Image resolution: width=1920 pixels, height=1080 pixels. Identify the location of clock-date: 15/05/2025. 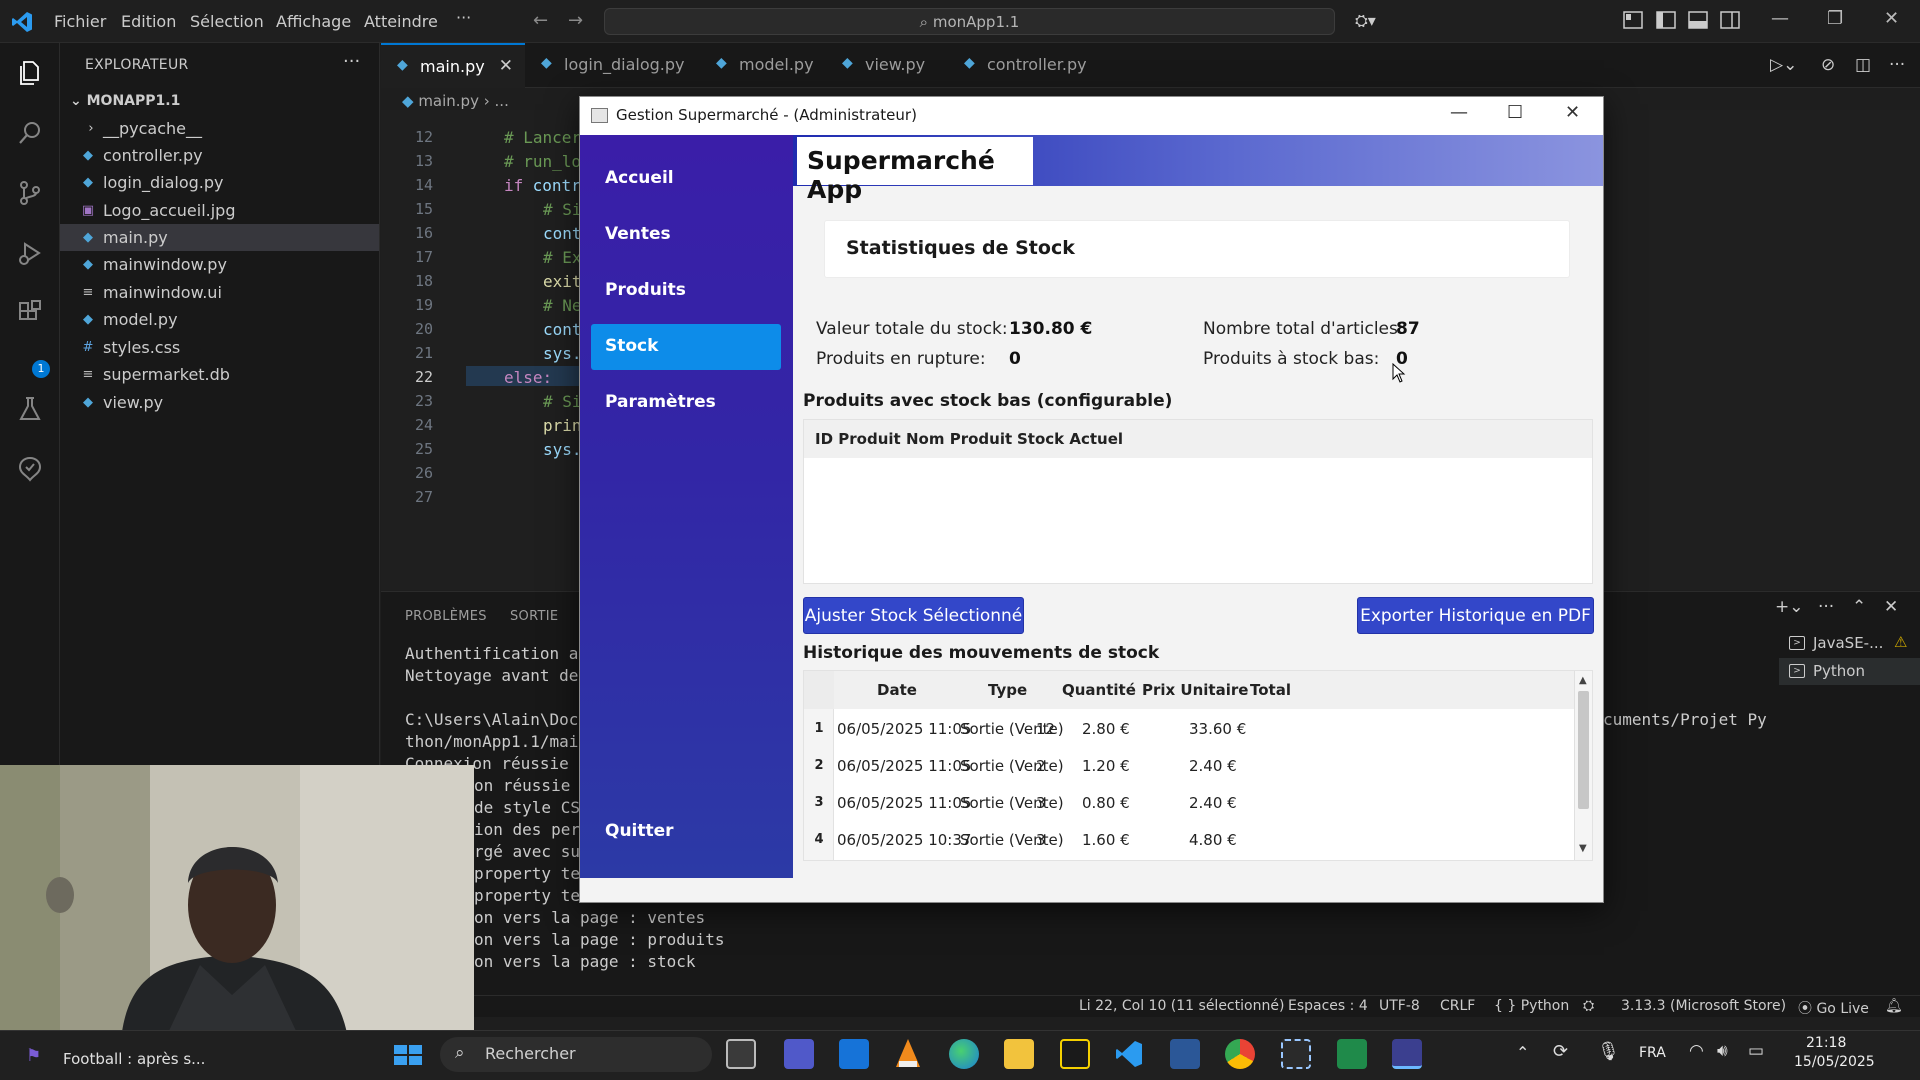
(1834, 1062).